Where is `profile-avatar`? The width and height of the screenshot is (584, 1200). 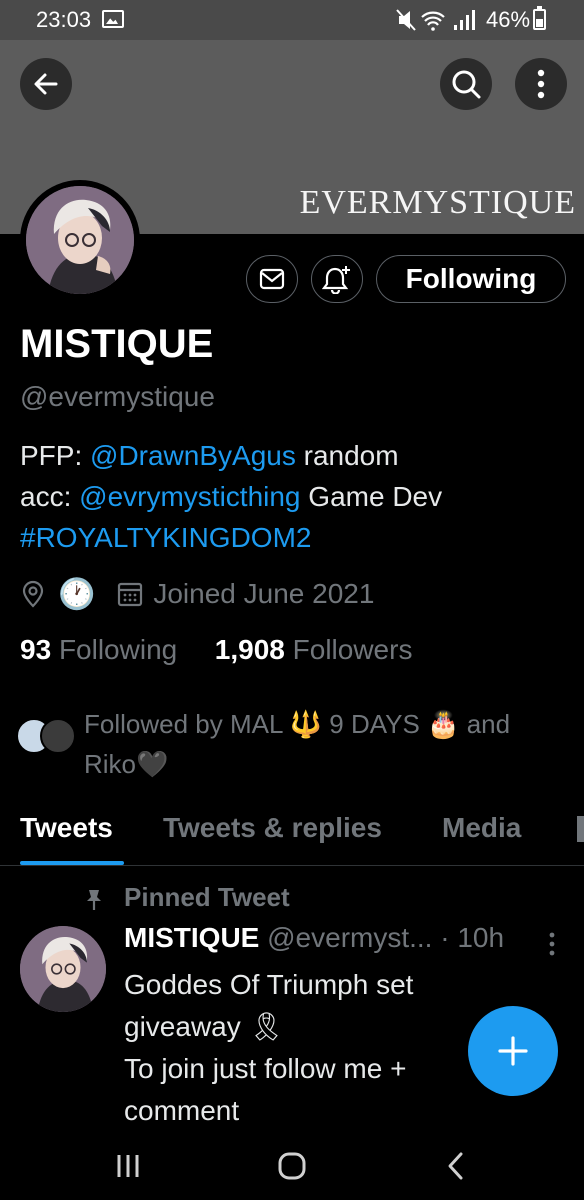 profile-avatar is located at coordinates (80, 240).